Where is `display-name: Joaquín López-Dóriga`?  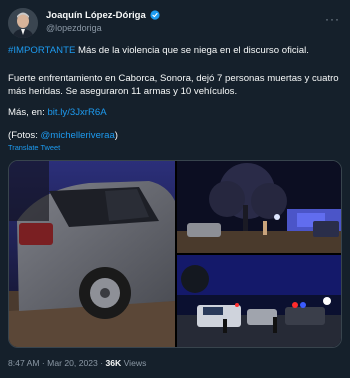
display-name: Joaquín López-Dóriga is located at coordinates (103, 15).